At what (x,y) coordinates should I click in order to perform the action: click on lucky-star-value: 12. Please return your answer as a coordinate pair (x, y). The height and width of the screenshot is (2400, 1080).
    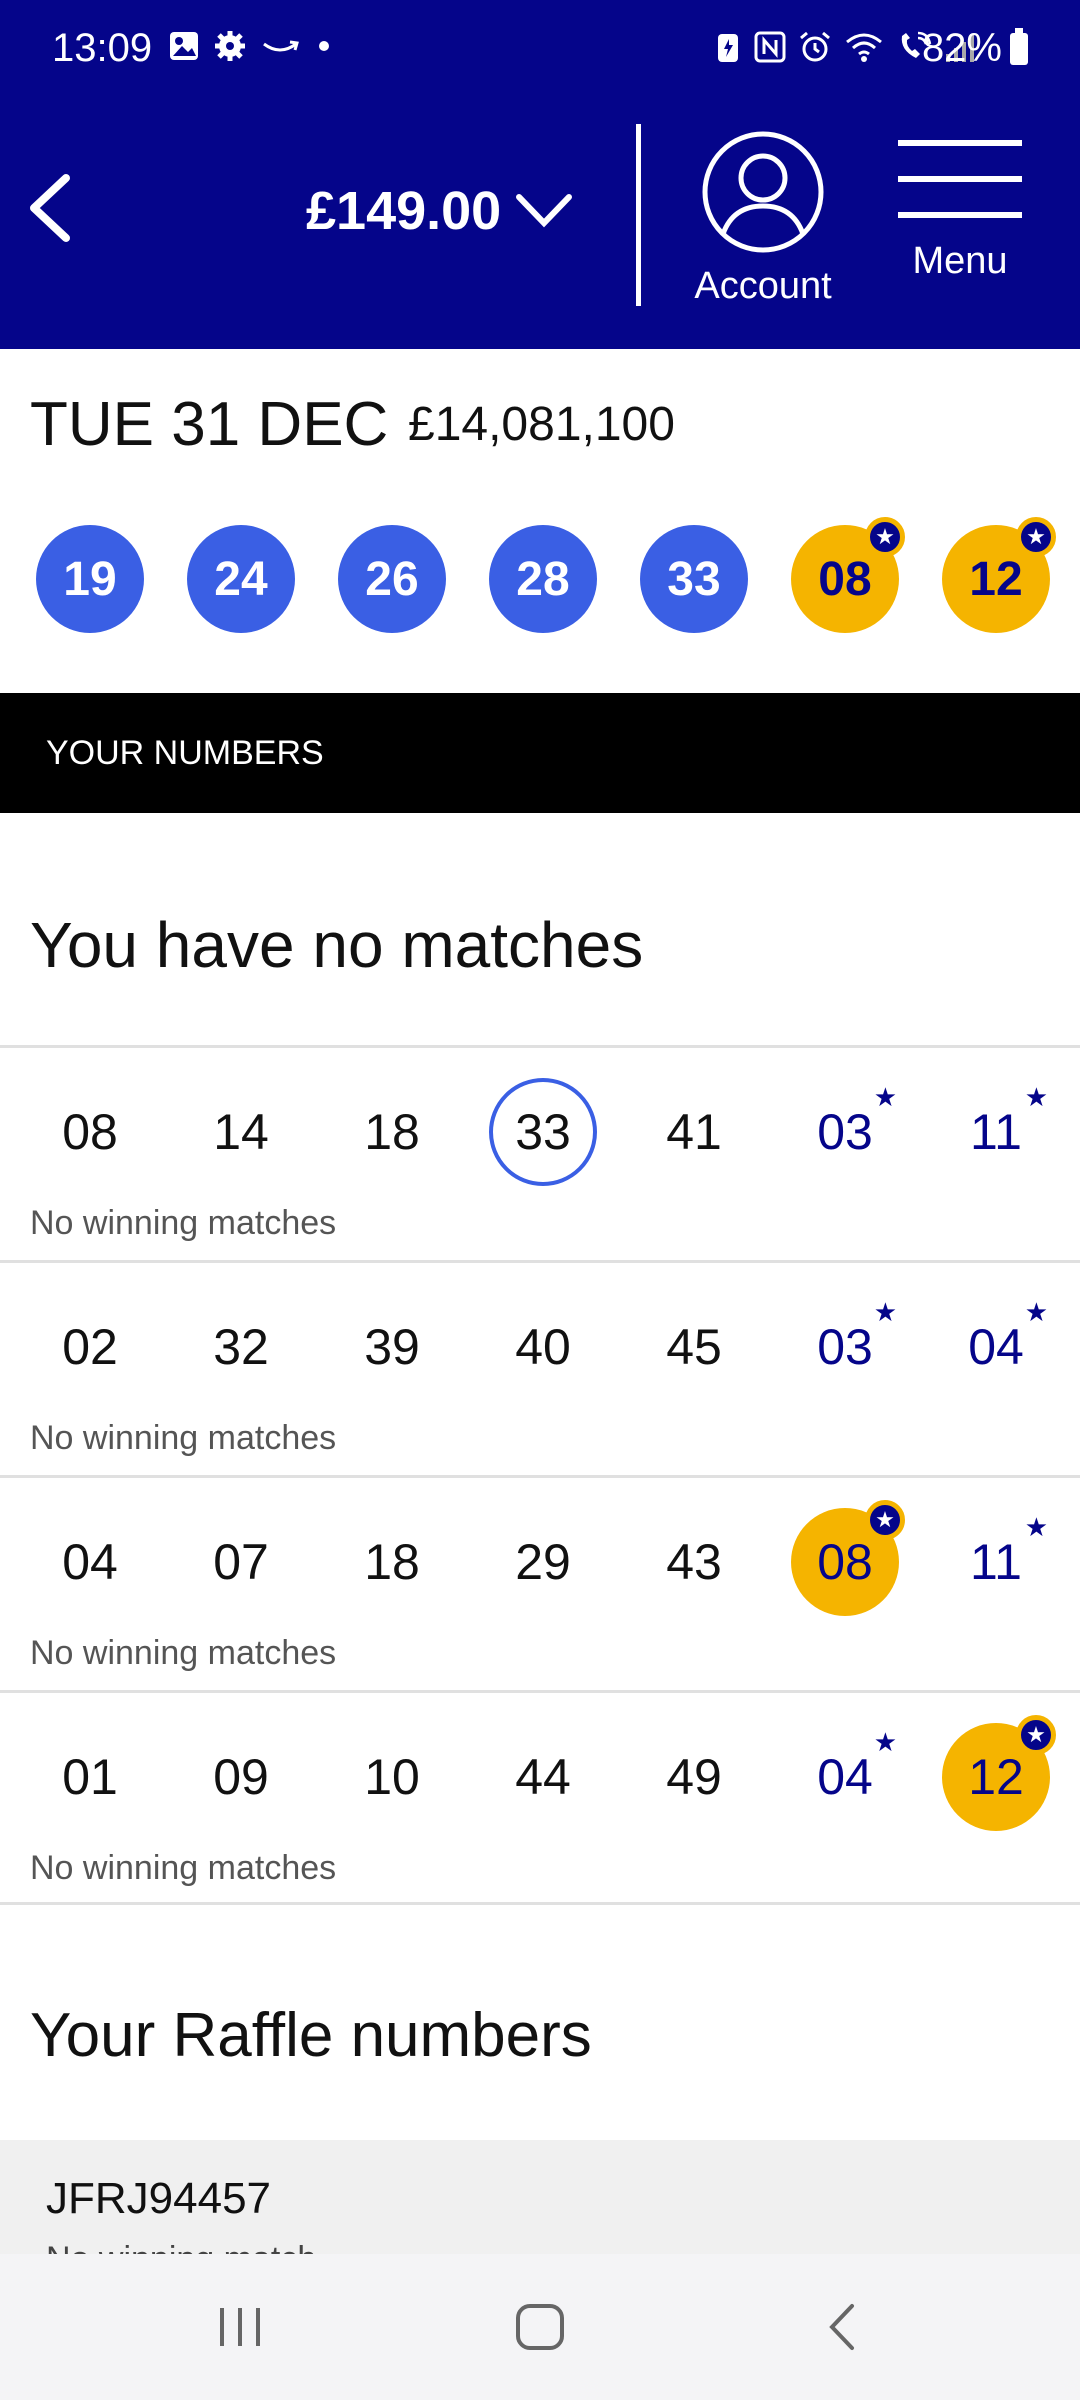
    Looking at the image, I should click on (996, 579).